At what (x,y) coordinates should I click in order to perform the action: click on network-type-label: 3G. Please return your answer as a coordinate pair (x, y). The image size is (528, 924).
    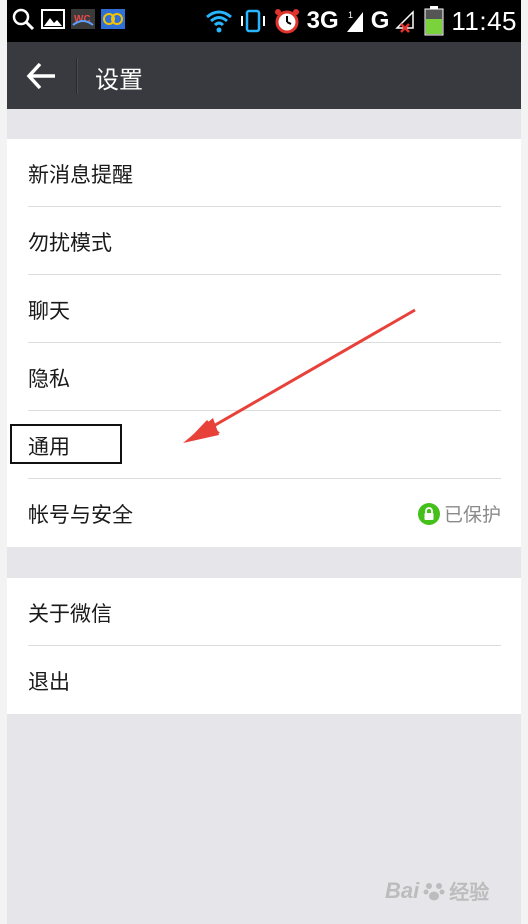
    Looking at the image, I should click on (322, 20).